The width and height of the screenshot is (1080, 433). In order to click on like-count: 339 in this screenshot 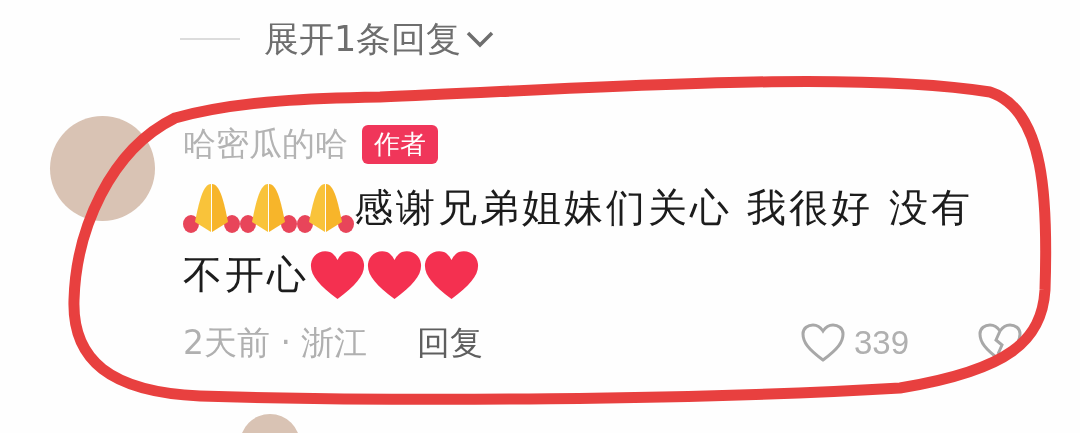, I will do `click(881, 343)`.